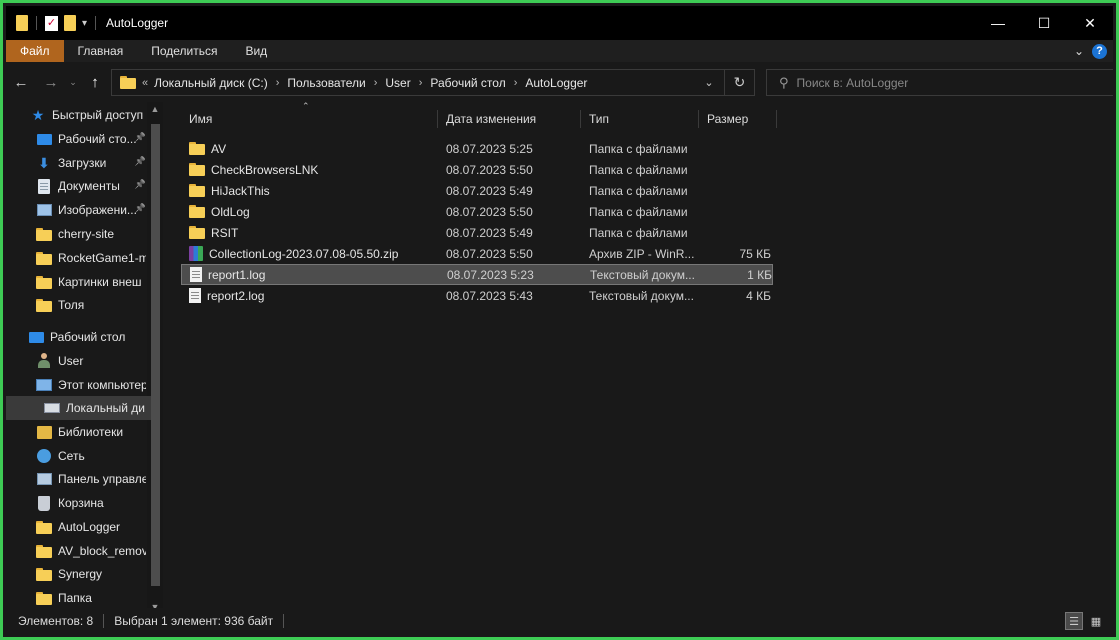 Image resolution: width=1119 pixels, height=640 pixels. Describe the element at coordinates (739, 82) in the screenshot. I see `refresh-icon: ↻` at that location.